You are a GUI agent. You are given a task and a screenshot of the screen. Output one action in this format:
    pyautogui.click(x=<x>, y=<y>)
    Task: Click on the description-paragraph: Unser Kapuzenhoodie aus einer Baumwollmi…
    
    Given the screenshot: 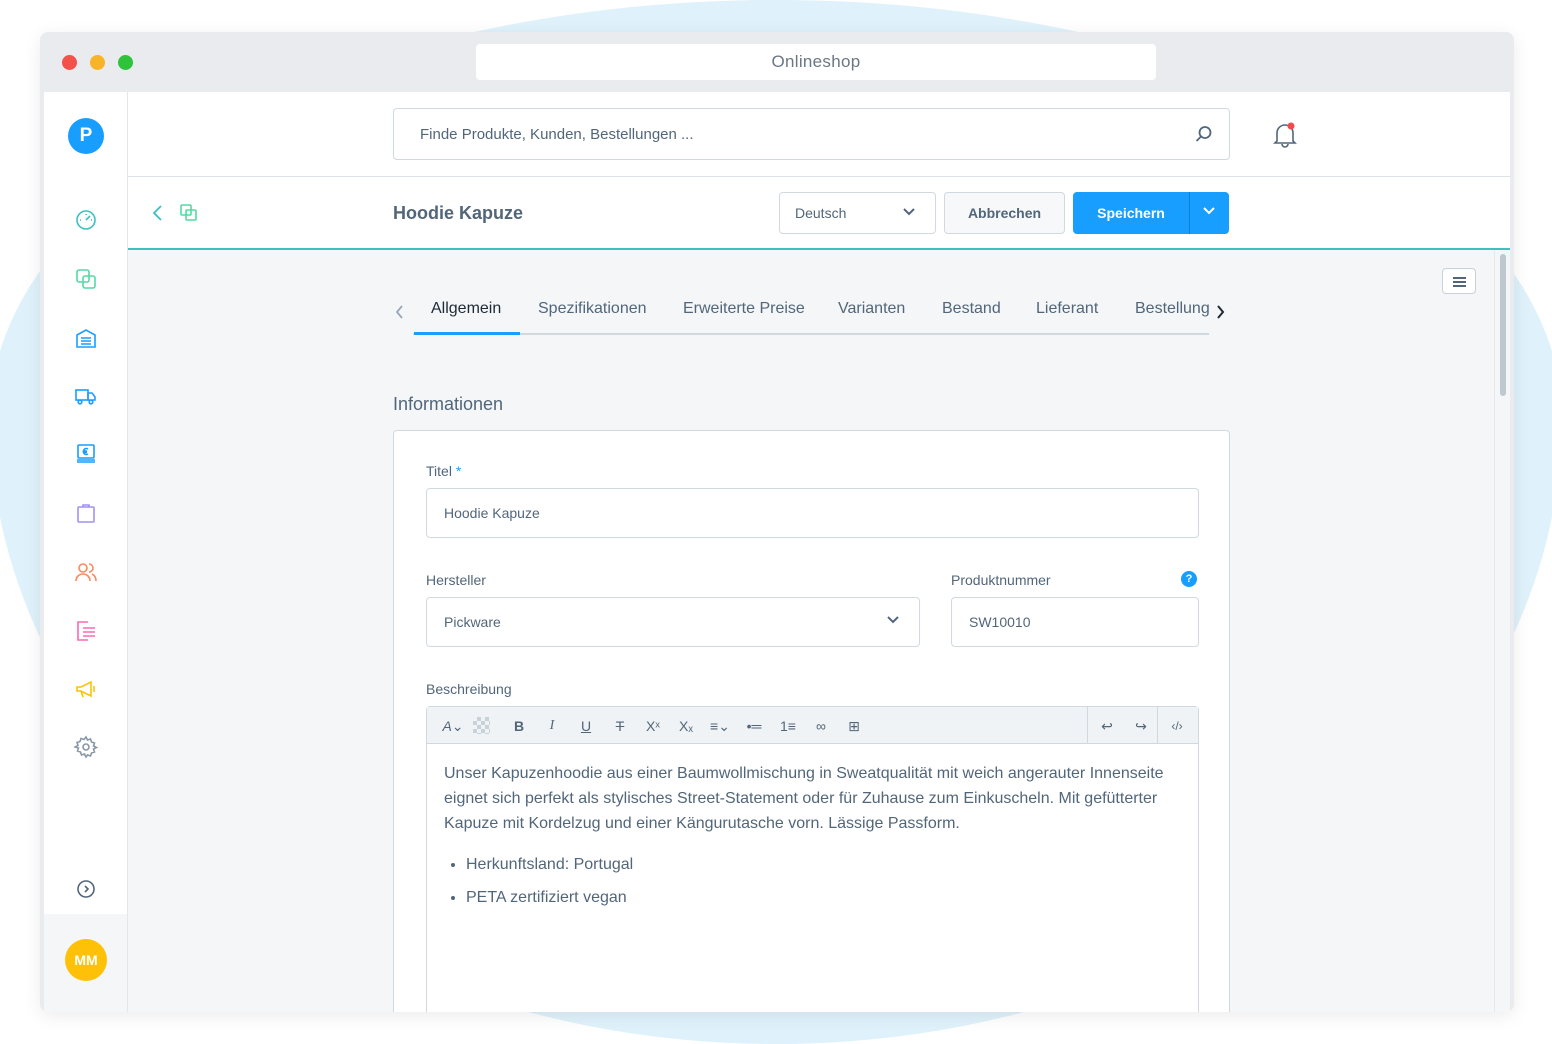 What is the action you would take?
    pyautogui.click(x=804, y=798)
    